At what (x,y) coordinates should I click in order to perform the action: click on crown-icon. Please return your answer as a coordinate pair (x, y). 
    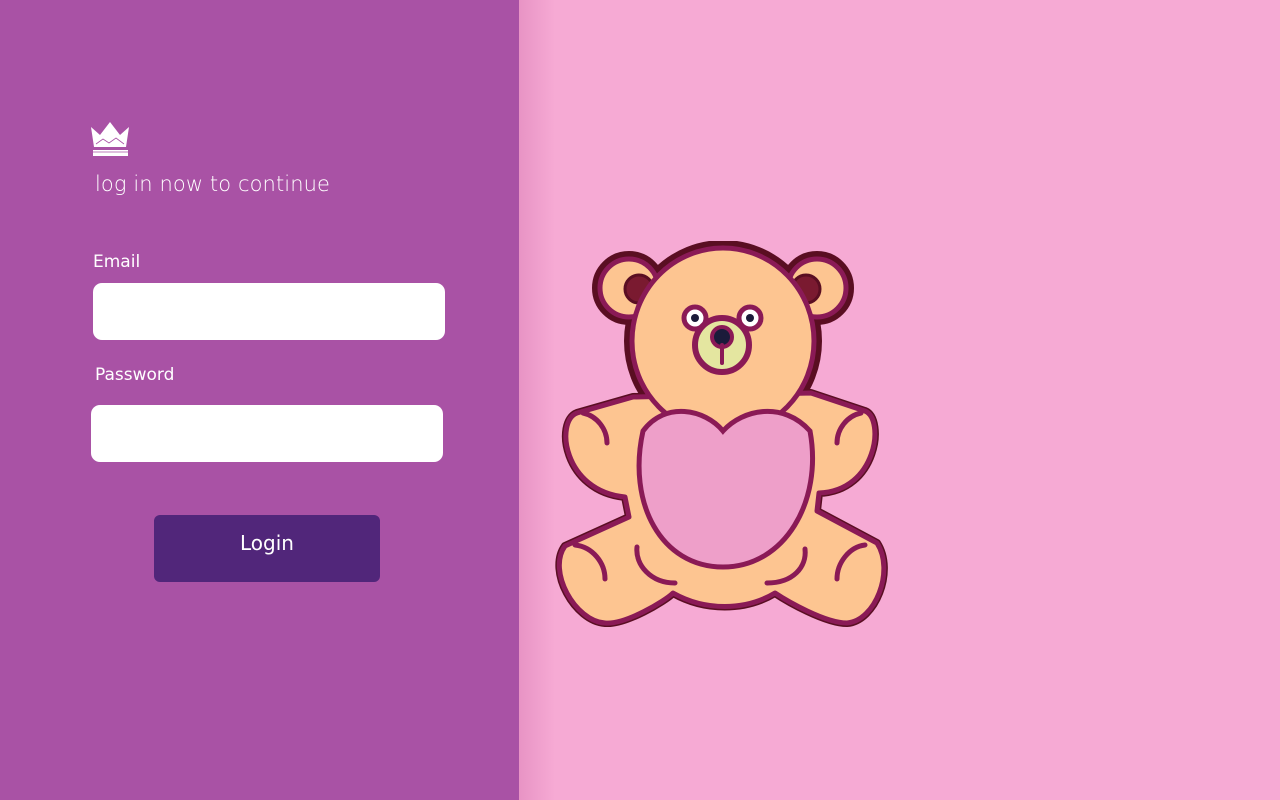
    Looking at the image, I should click on (110, 139).